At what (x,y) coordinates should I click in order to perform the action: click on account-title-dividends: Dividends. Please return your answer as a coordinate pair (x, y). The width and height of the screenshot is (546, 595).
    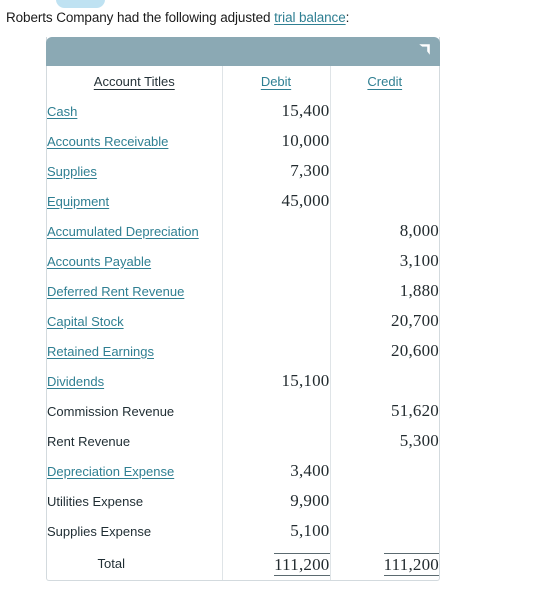
    Looking at the image, I should click on (134, 381).